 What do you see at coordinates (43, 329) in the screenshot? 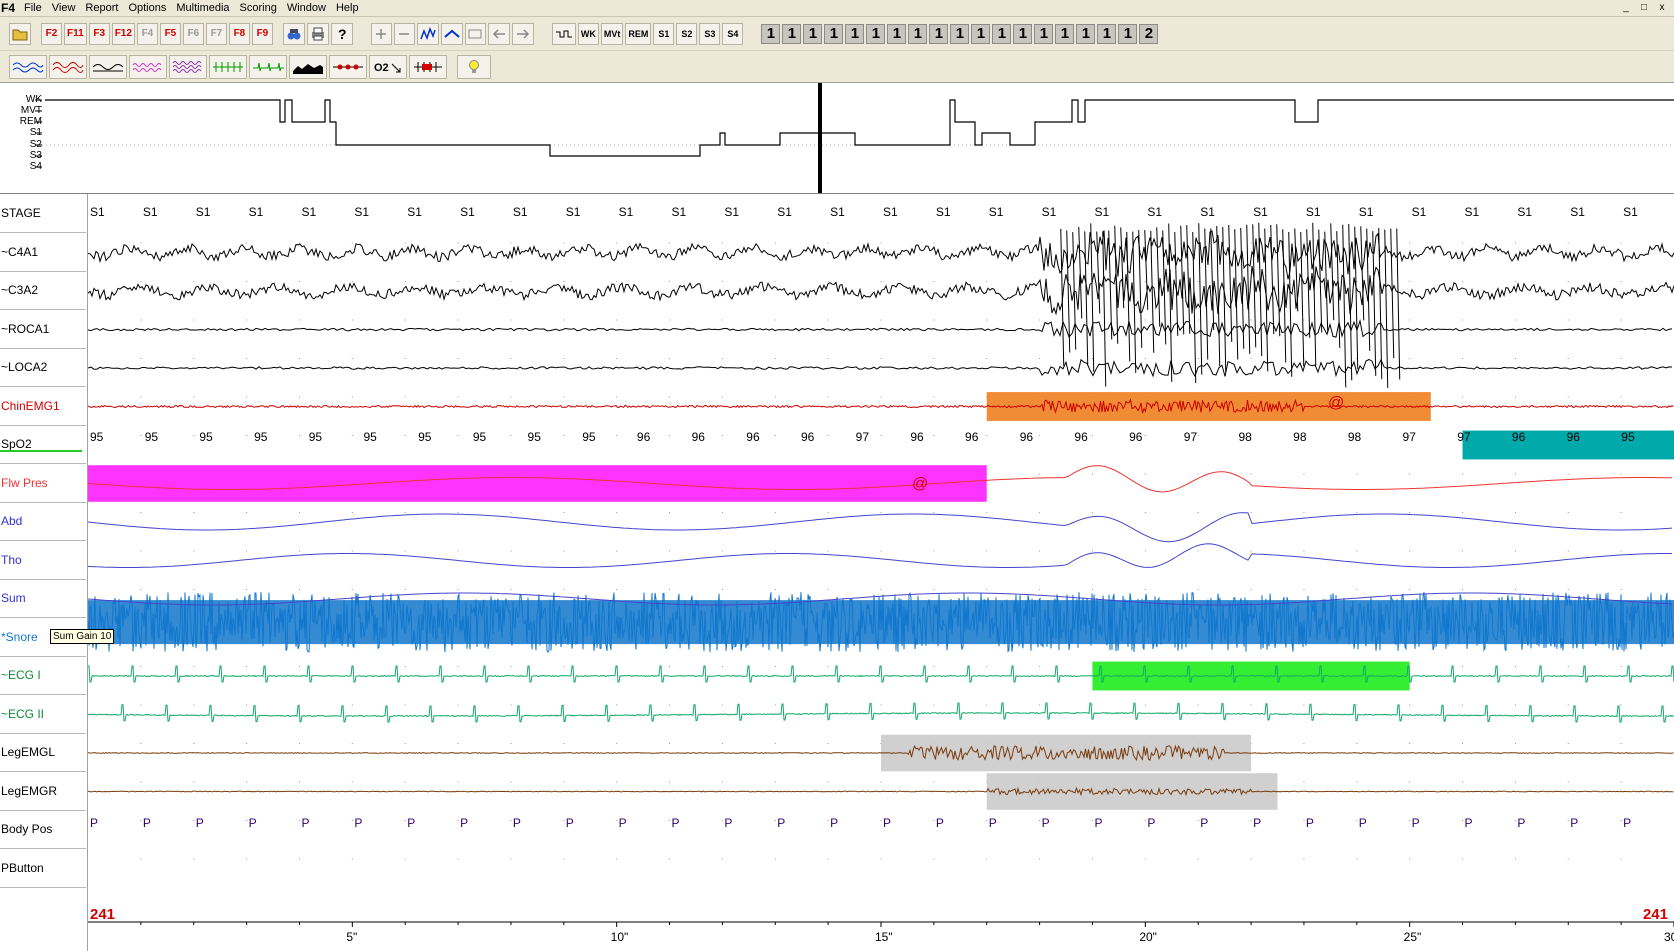
I see `channel-label: ~ROCA1` at bounding box center [43, 329].